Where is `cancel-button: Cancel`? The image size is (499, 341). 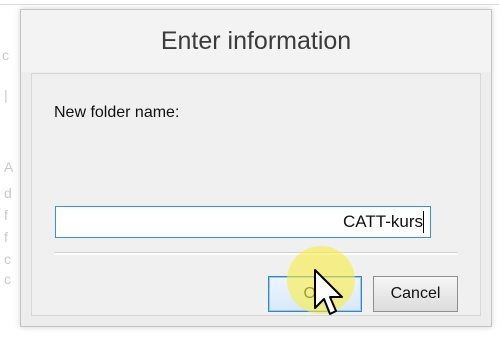 cancel-button: Cancel is located at coordinates (415, 294).